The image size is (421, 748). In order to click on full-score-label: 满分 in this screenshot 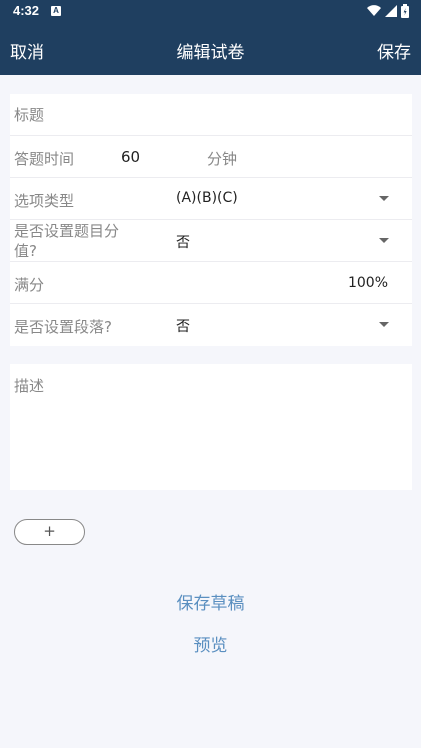, I will do `click(29, 285)`.